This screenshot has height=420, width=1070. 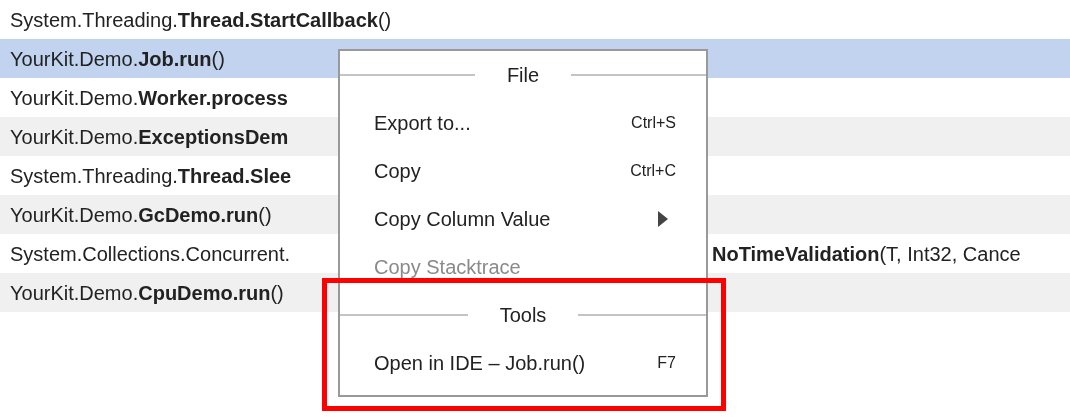 I want to click on method-name: System.Collections.Concurrent., so click(x=150, y=254).